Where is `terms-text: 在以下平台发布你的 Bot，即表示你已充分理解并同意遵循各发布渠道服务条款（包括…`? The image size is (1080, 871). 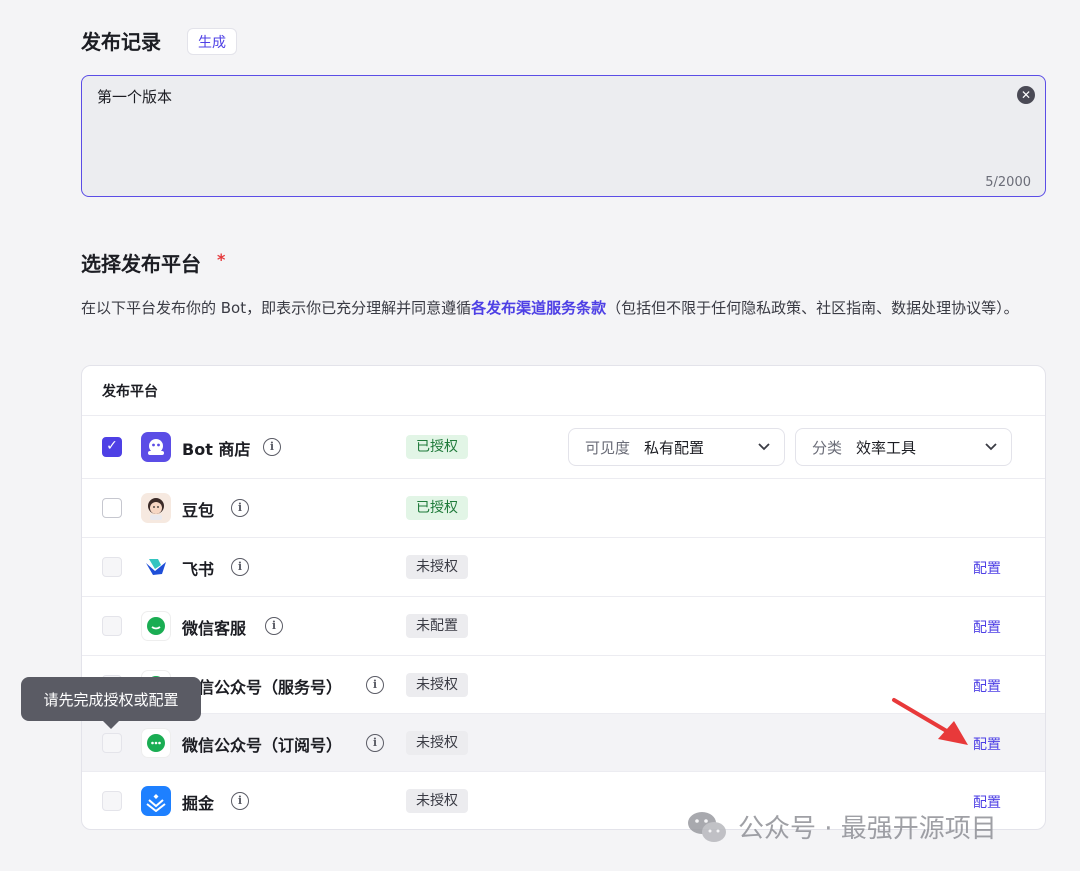
terms-text: 在以下平台发布你的 Bot，即表示你已充分理解并同意遵循各发布渠道服务条款（包括… is located at coordinates (563, 308).